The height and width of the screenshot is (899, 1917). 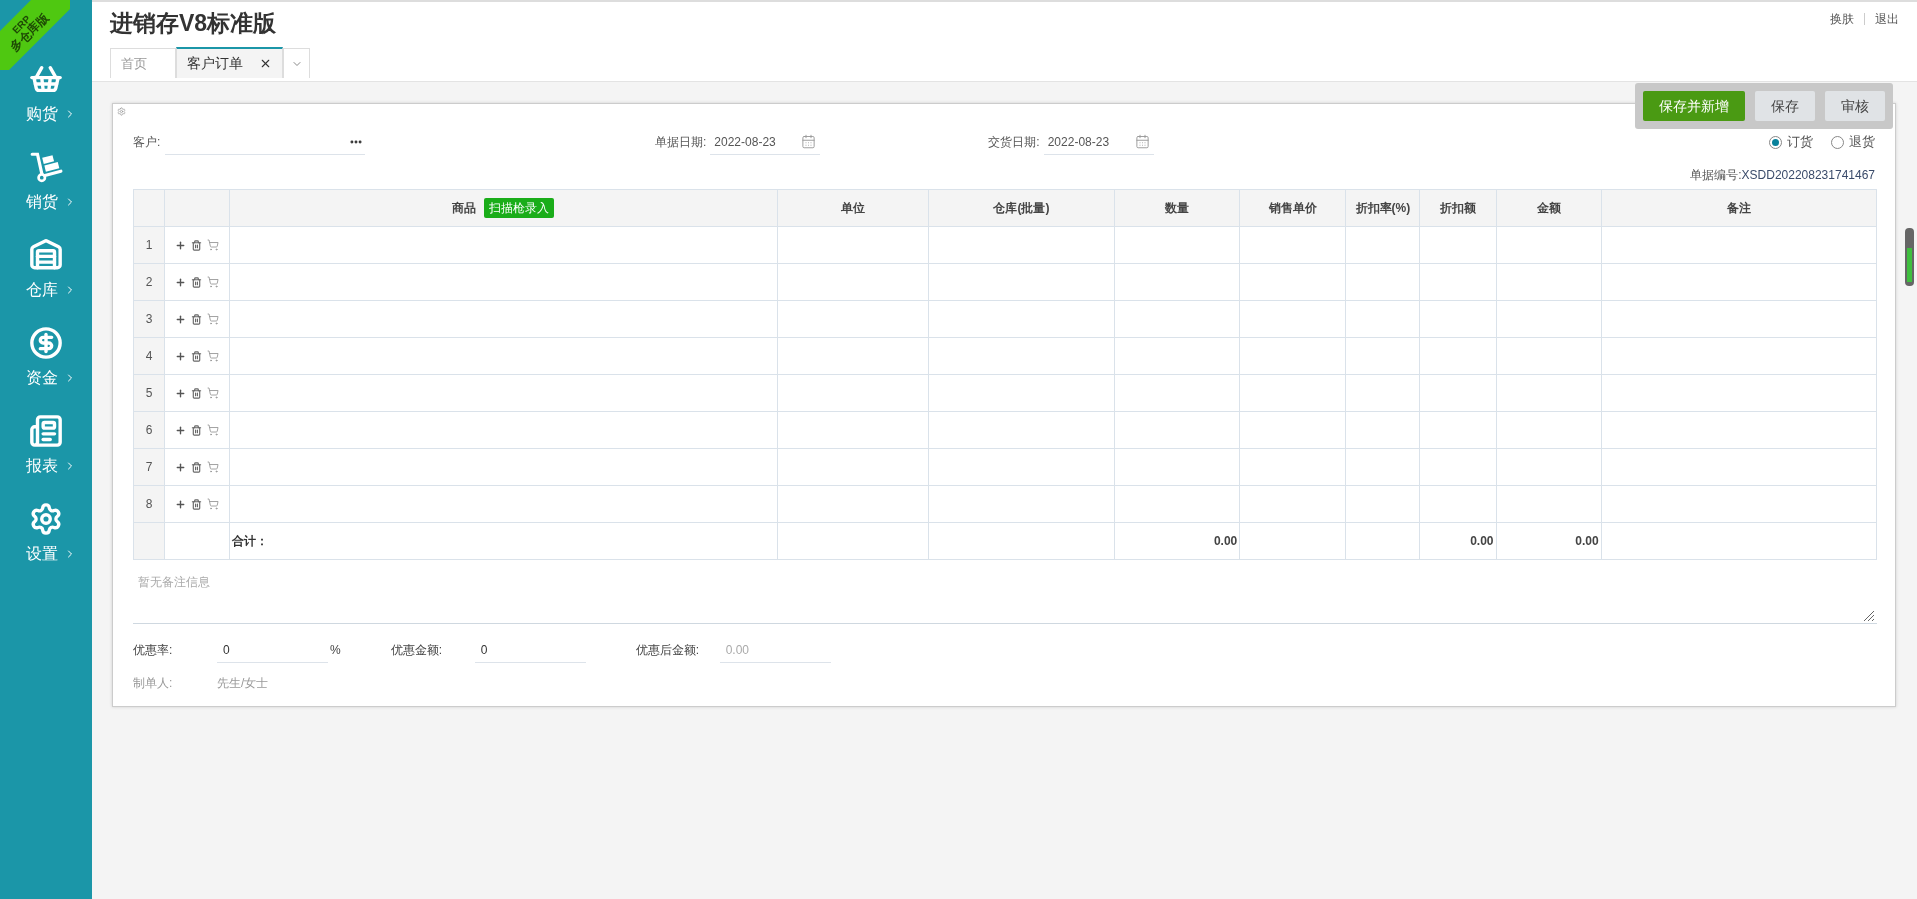 What do you see at coordinates (46, 255) in the screenshot?
I see `warehouse-icon` at bounding box center [46, 255].